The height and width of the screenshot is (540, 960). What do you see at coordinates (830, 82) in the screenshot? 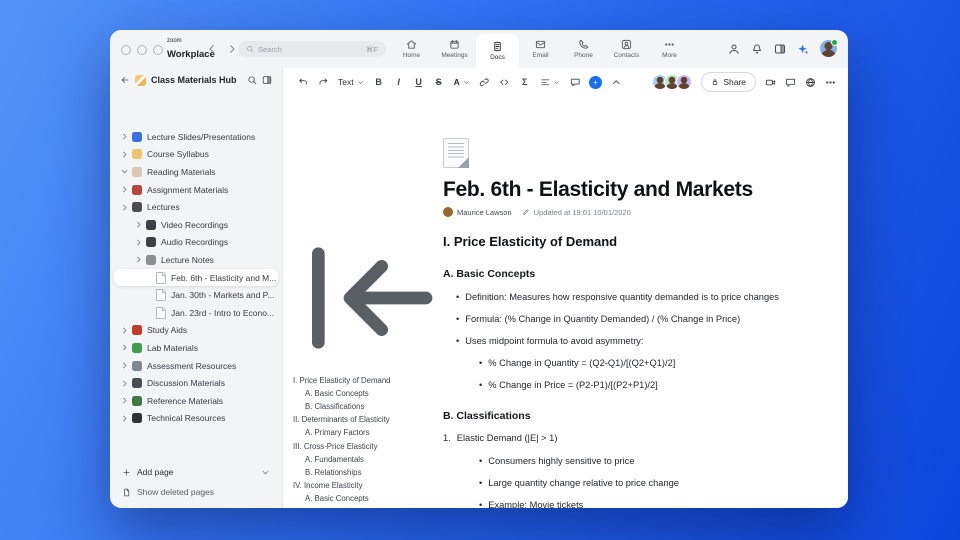
I see `more-options-icon` at bounding box center [830, 82].